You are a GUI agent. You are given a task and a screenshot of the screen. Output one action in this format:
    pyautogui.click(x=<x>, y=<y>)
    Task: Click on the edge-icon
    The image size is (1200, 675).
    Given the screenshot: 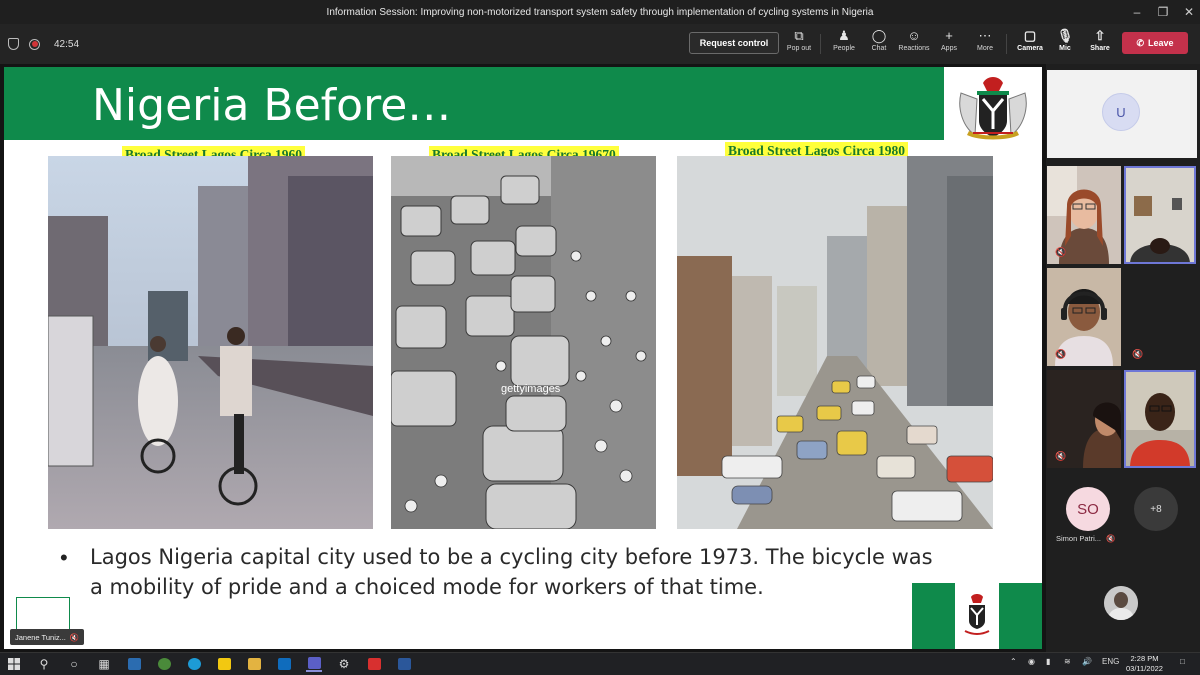 What is the action you would take?
    pyautogui.click(x=194, y=664)
    